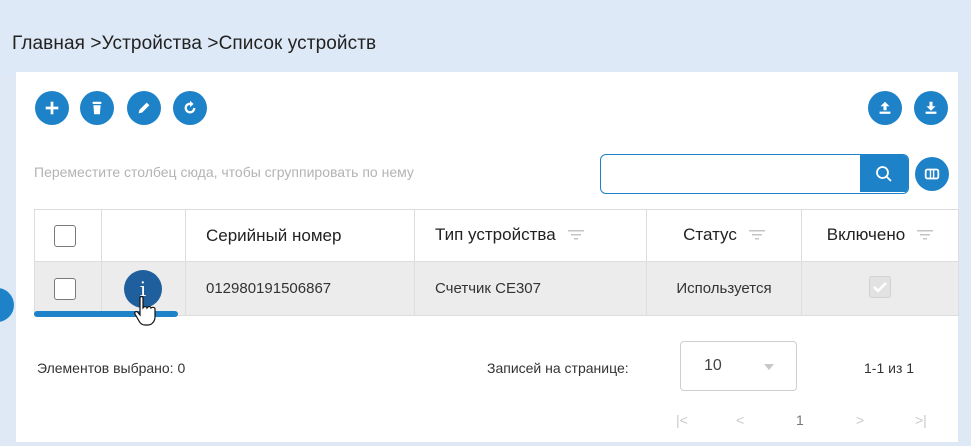  Describe the element at coordinates (724, 288) in the screenshot. I see `cell-status: Используется` at that location.